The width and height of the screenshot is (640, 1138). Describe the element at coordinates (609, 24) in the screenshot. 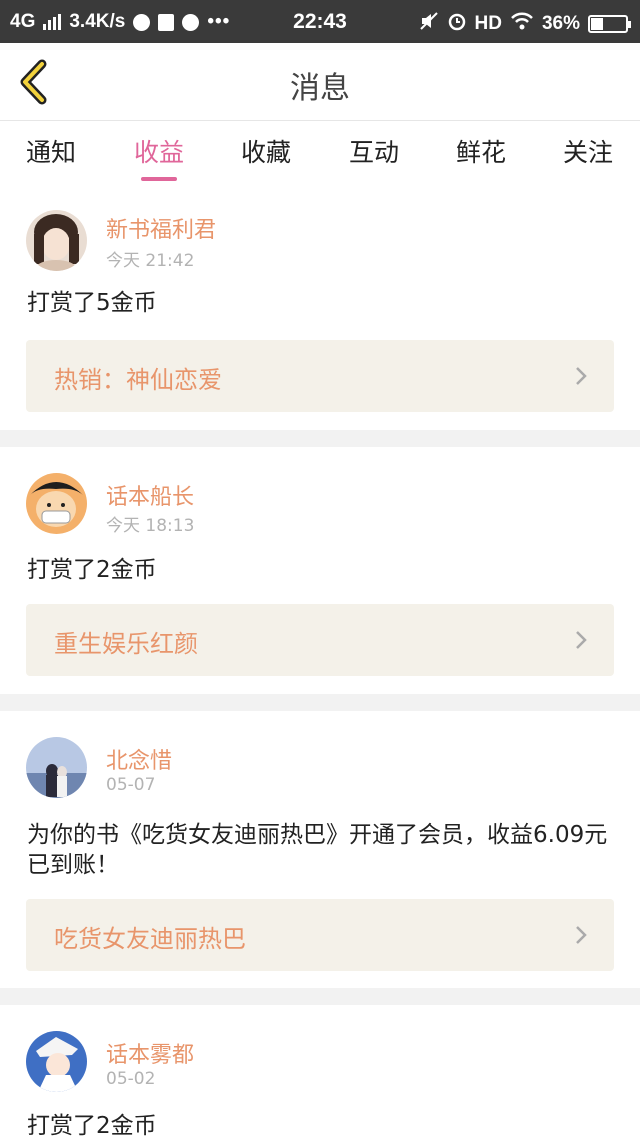

I see `battery-icon` at that location.